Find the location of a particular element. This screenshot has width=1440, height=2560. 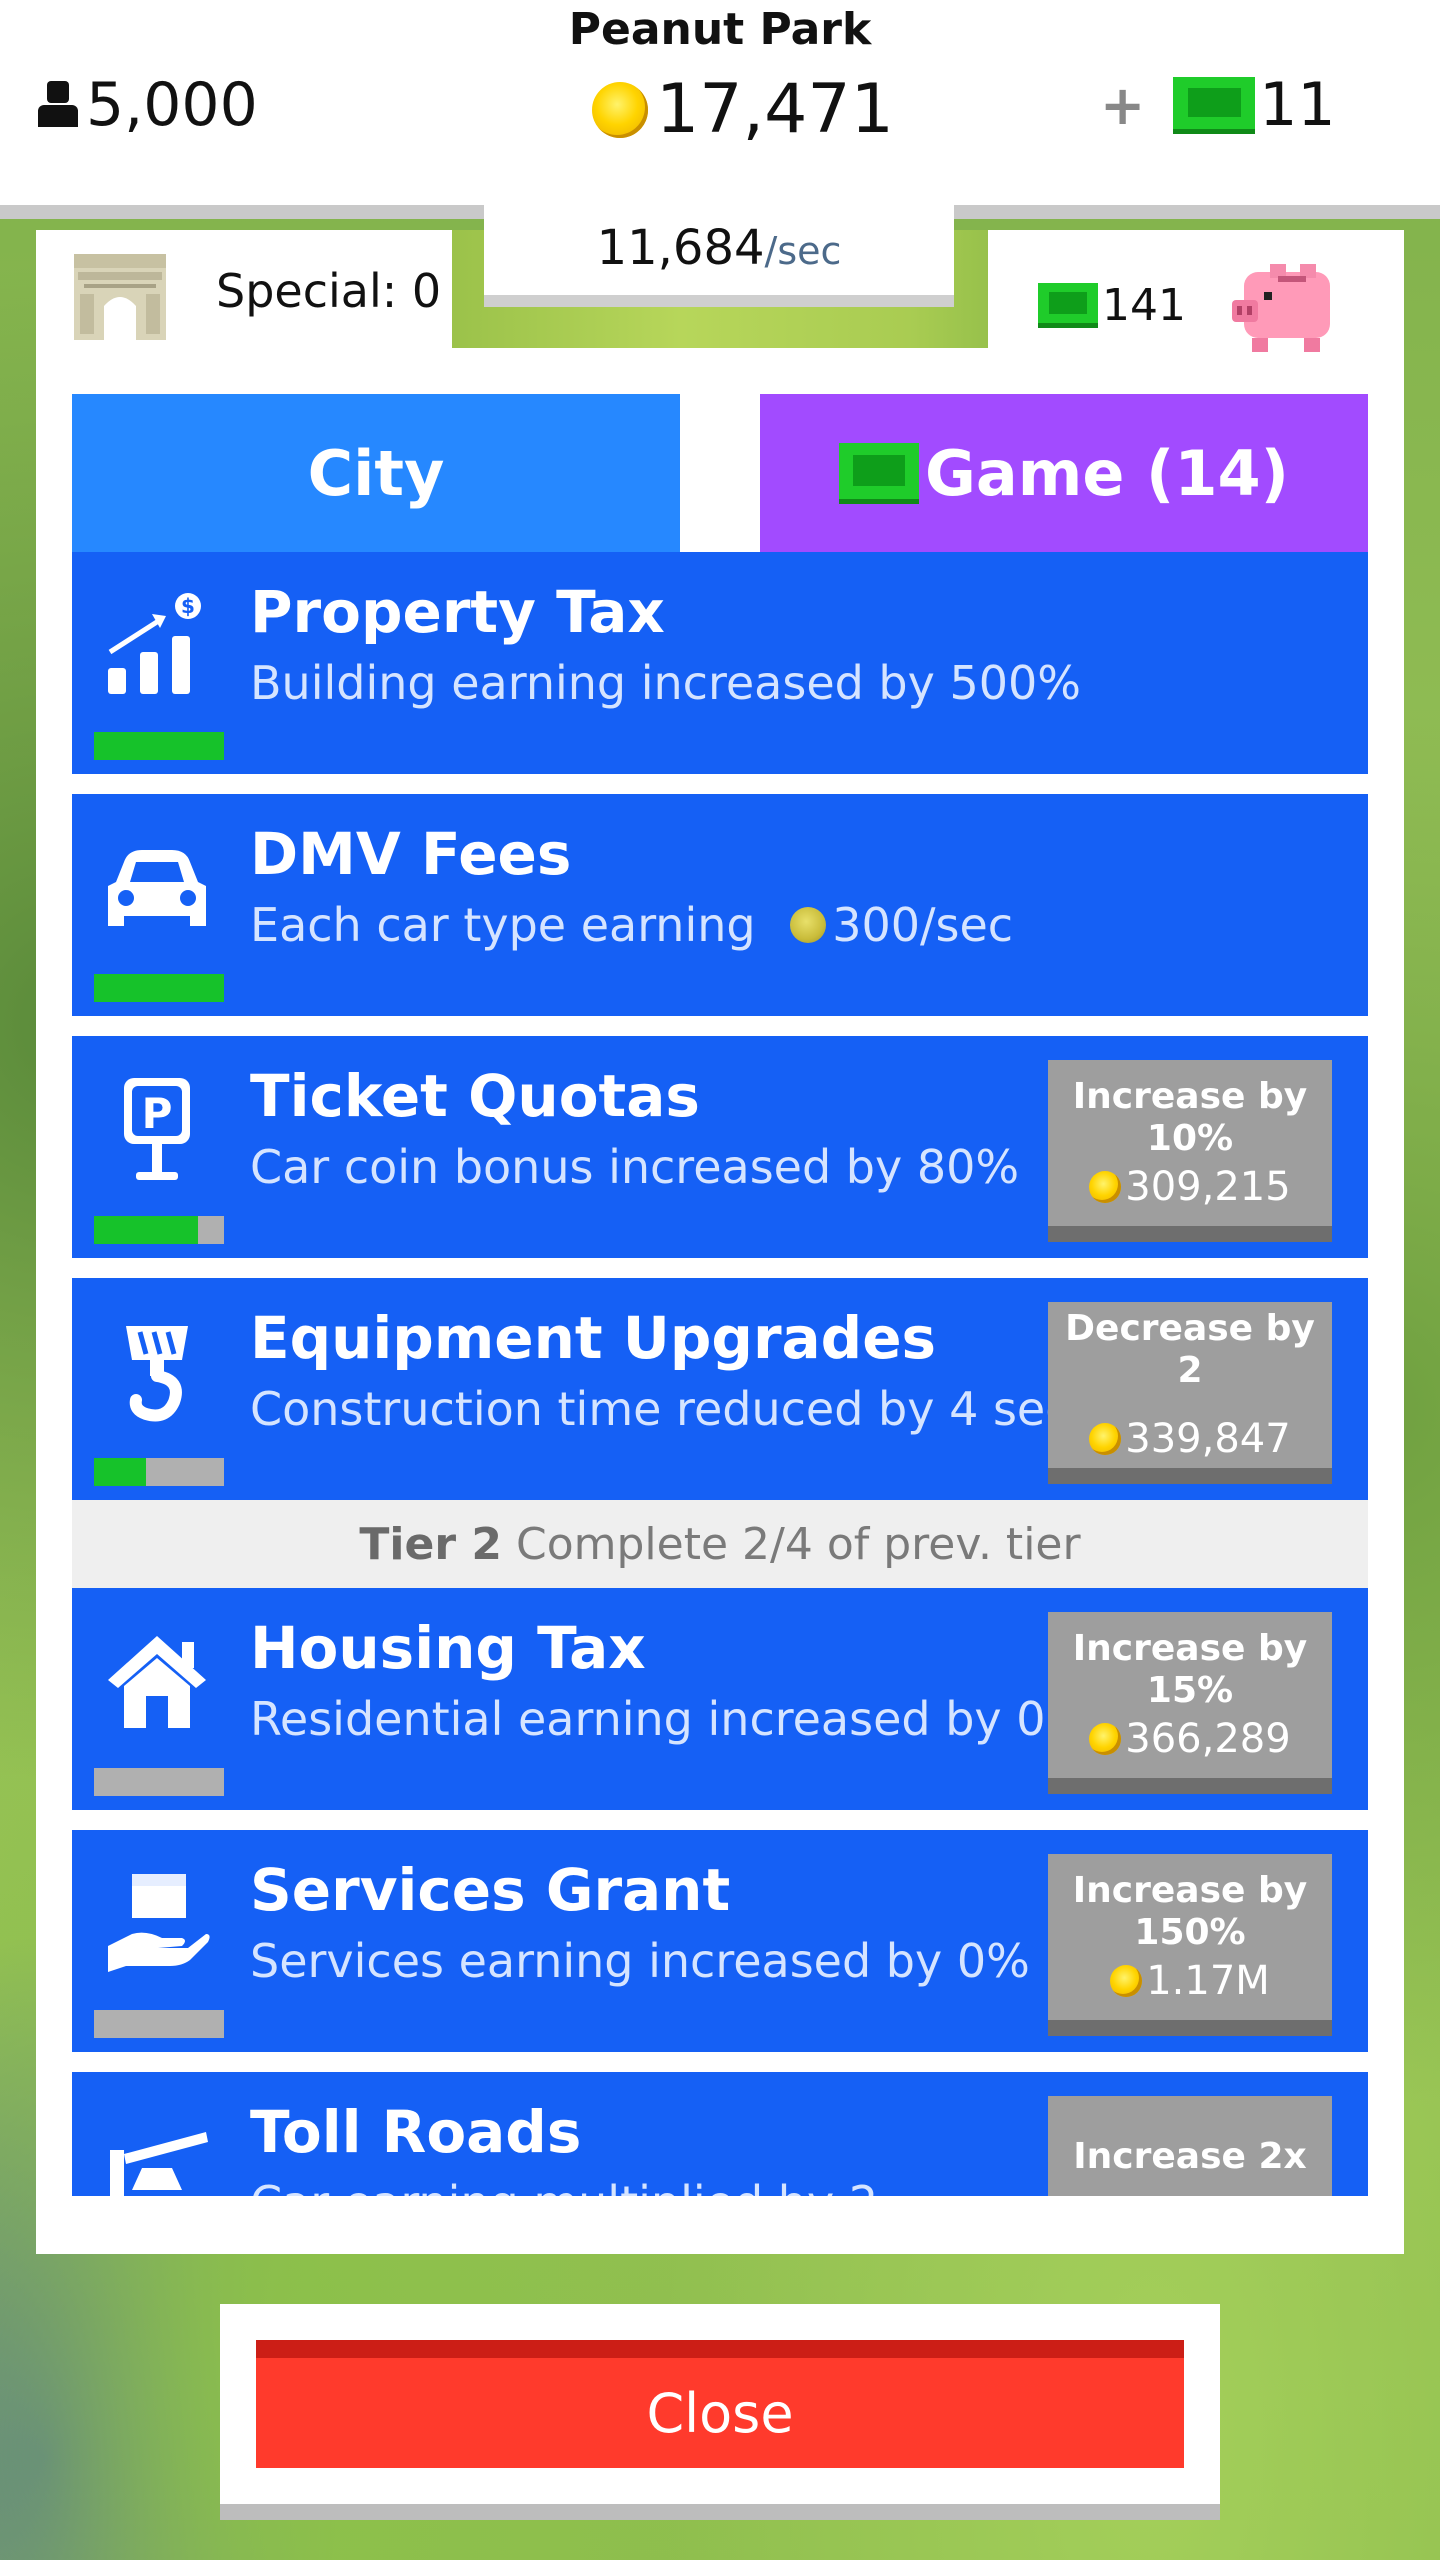

cash-value: 11 is located at coordinates (1297, 105).